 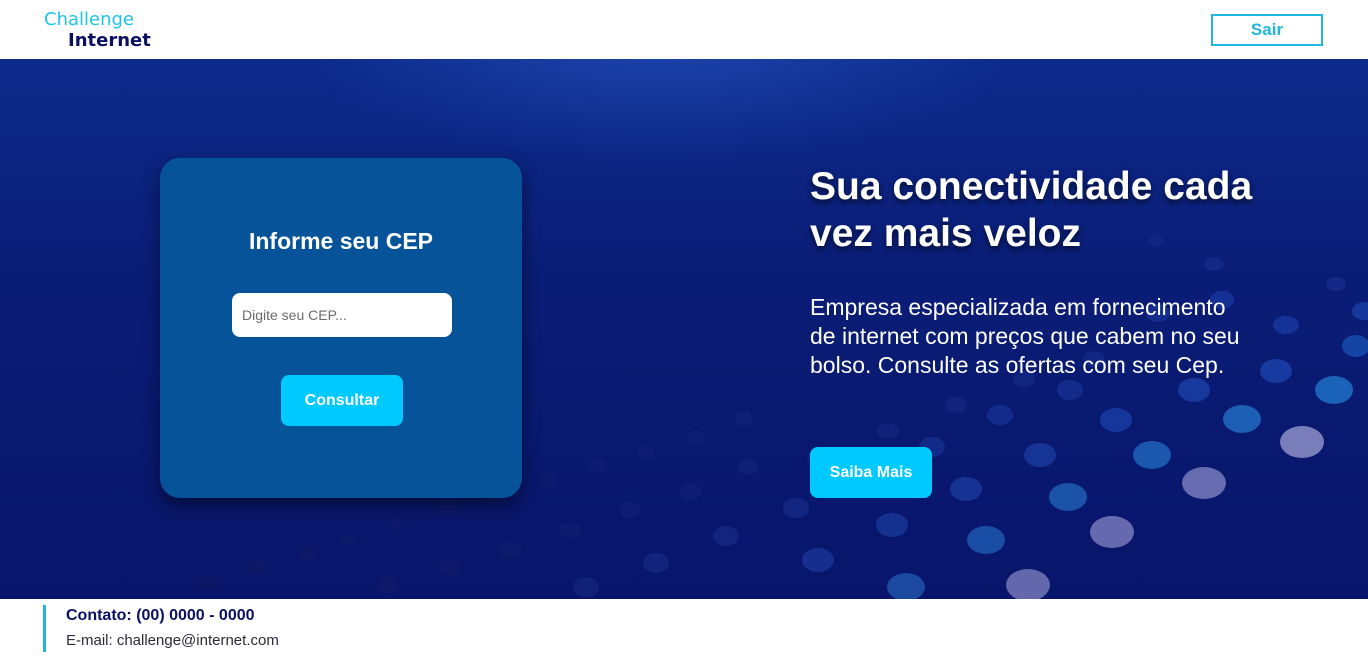 I want to click on contact-phone: Contato: (00) 0000 - 0000, so click(x=160, y=615).